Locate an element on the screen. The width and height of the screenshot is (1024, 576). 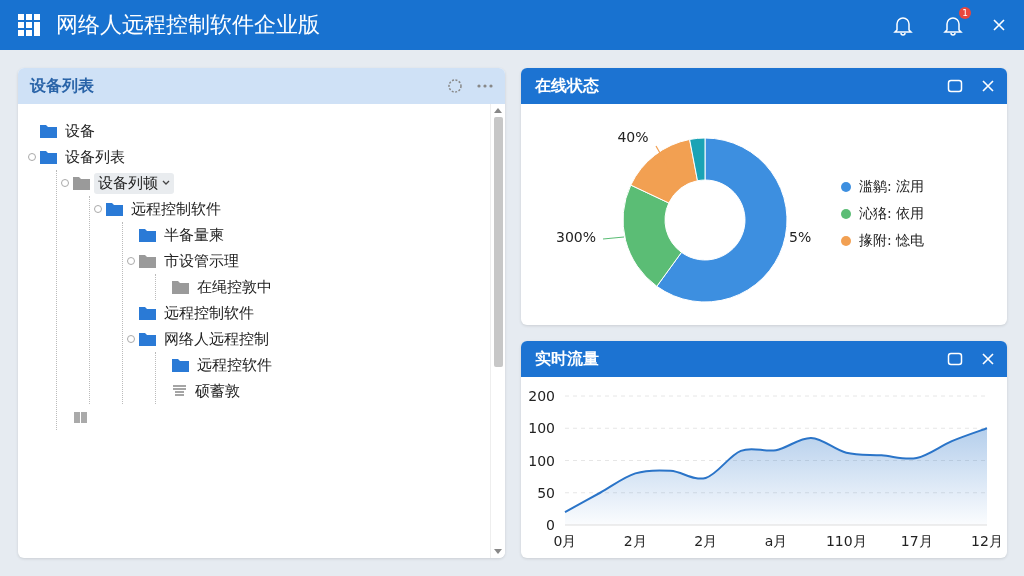
refresh-icon is located at coordinates (455, 86).